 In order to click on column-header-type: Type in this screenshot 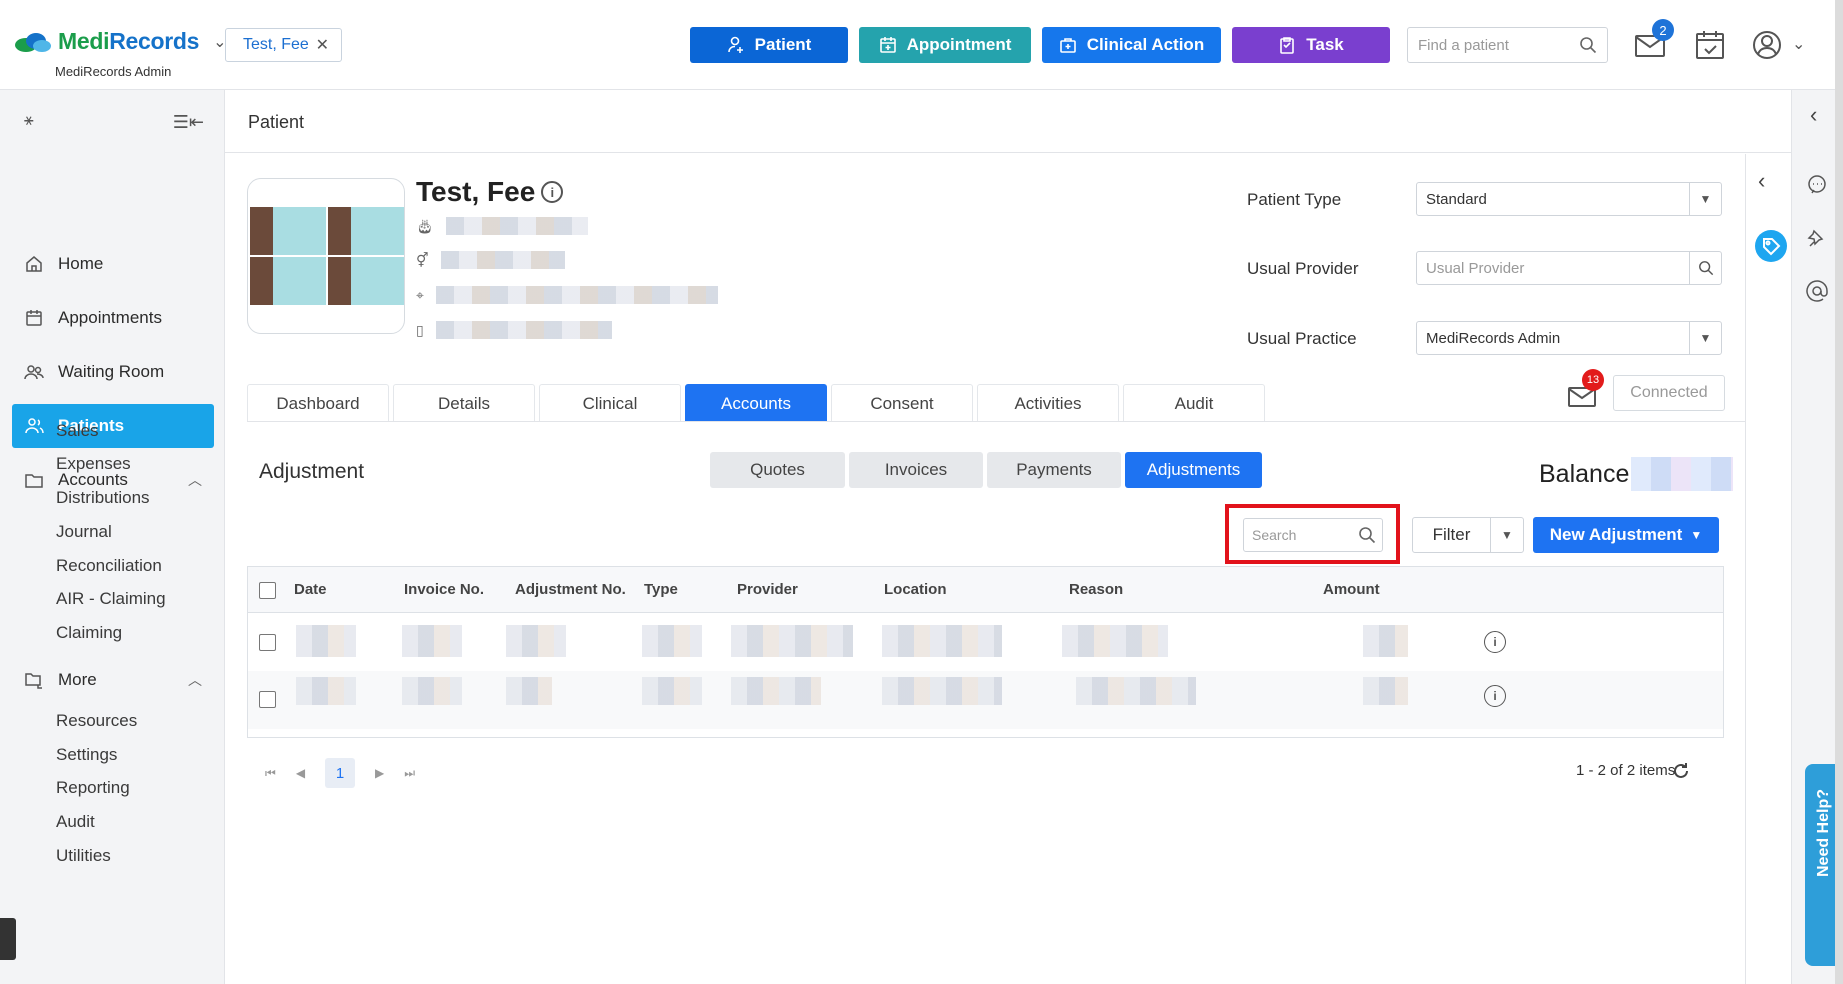, I will do `click(661, 589)`.